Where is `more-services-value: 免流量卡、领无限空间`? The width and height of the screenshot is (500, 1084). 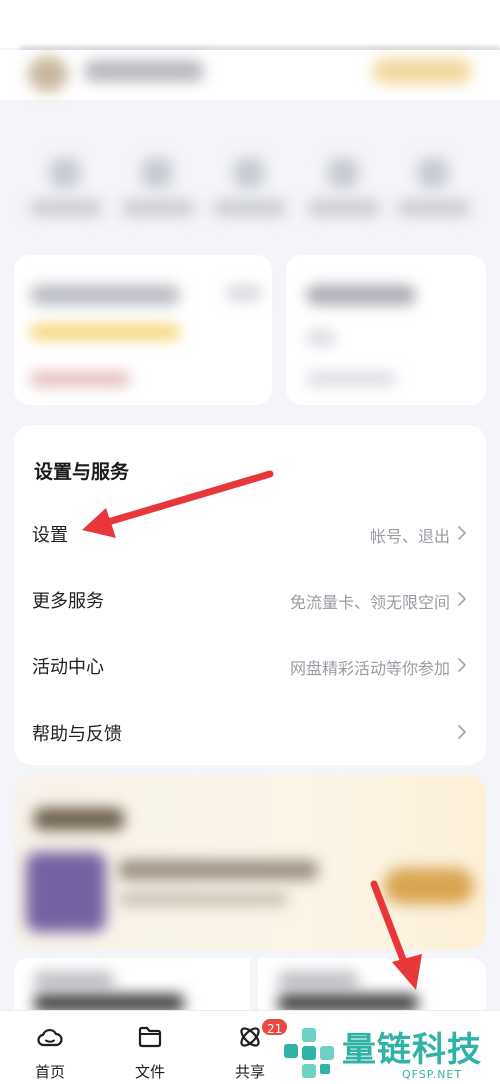 more-services-value: 免流量卡、领无限空间 is located at coordinates (369, 602).